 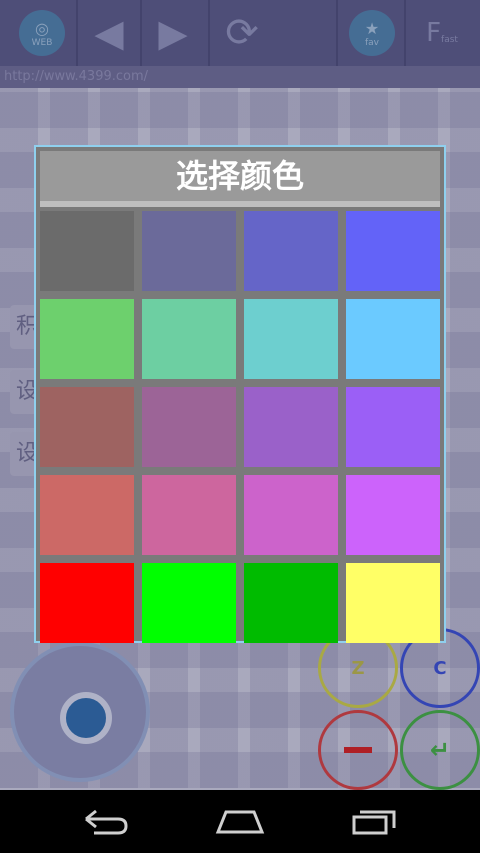 I want to click on system-nav-bar, so click(x=240, y=821).